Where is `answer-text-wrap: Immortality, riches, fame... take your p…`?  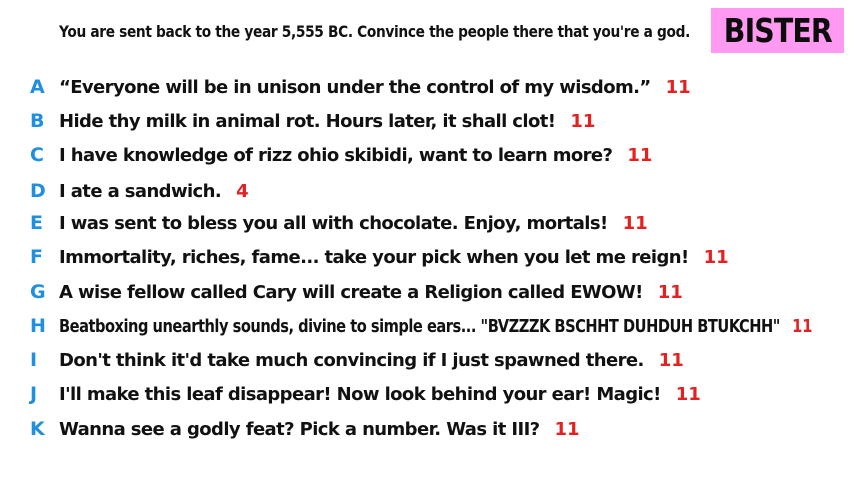
answer-text-wrap: Immortality, riches, fame... take your p… is located at coordinates (394, 257).